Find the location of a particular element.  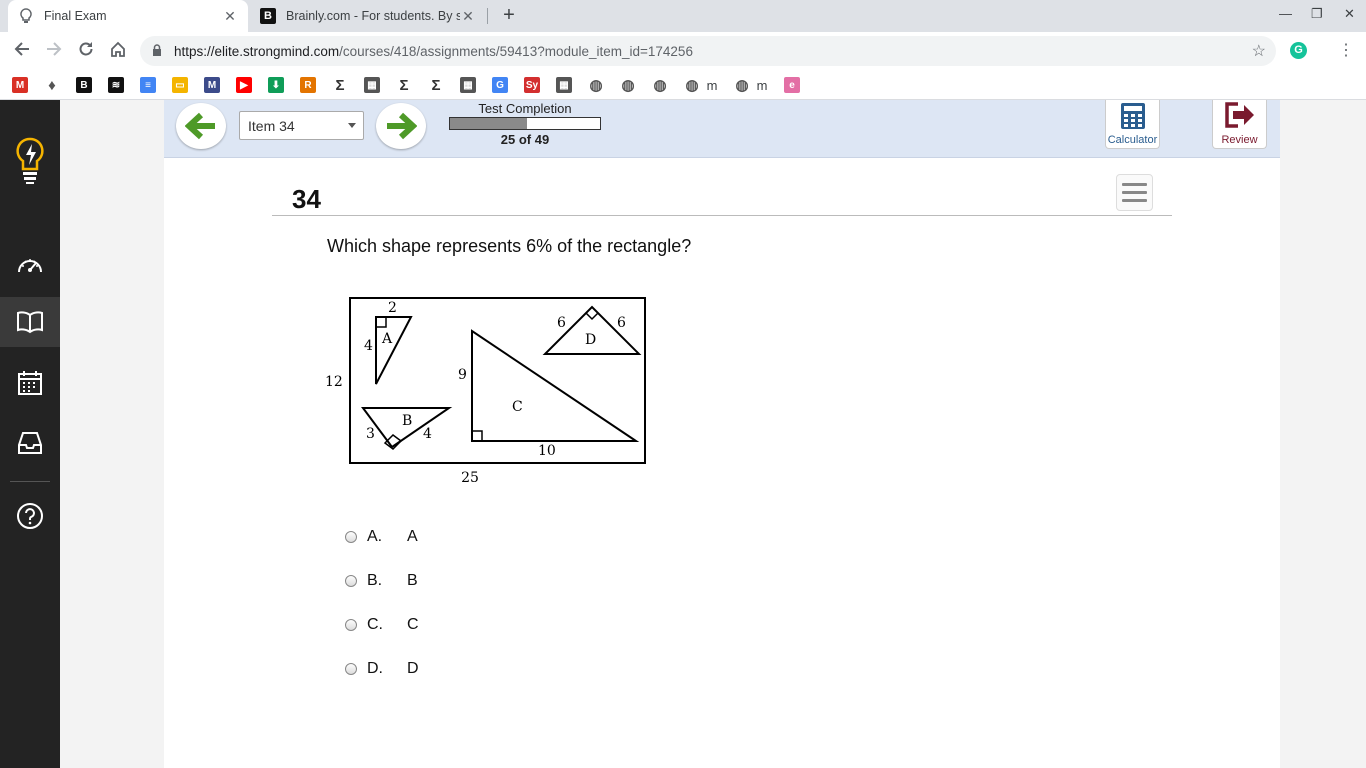

app-sidebar is located at coordinates (30, 434).